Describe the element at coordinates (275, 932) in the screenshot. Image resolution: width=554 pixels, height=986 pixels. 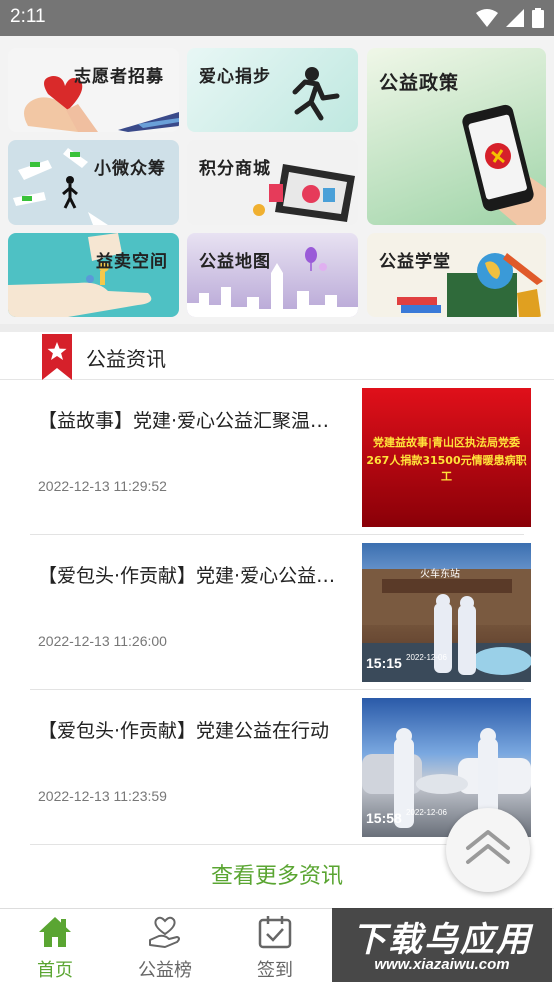
I see `calendar-check-icon` at that location.